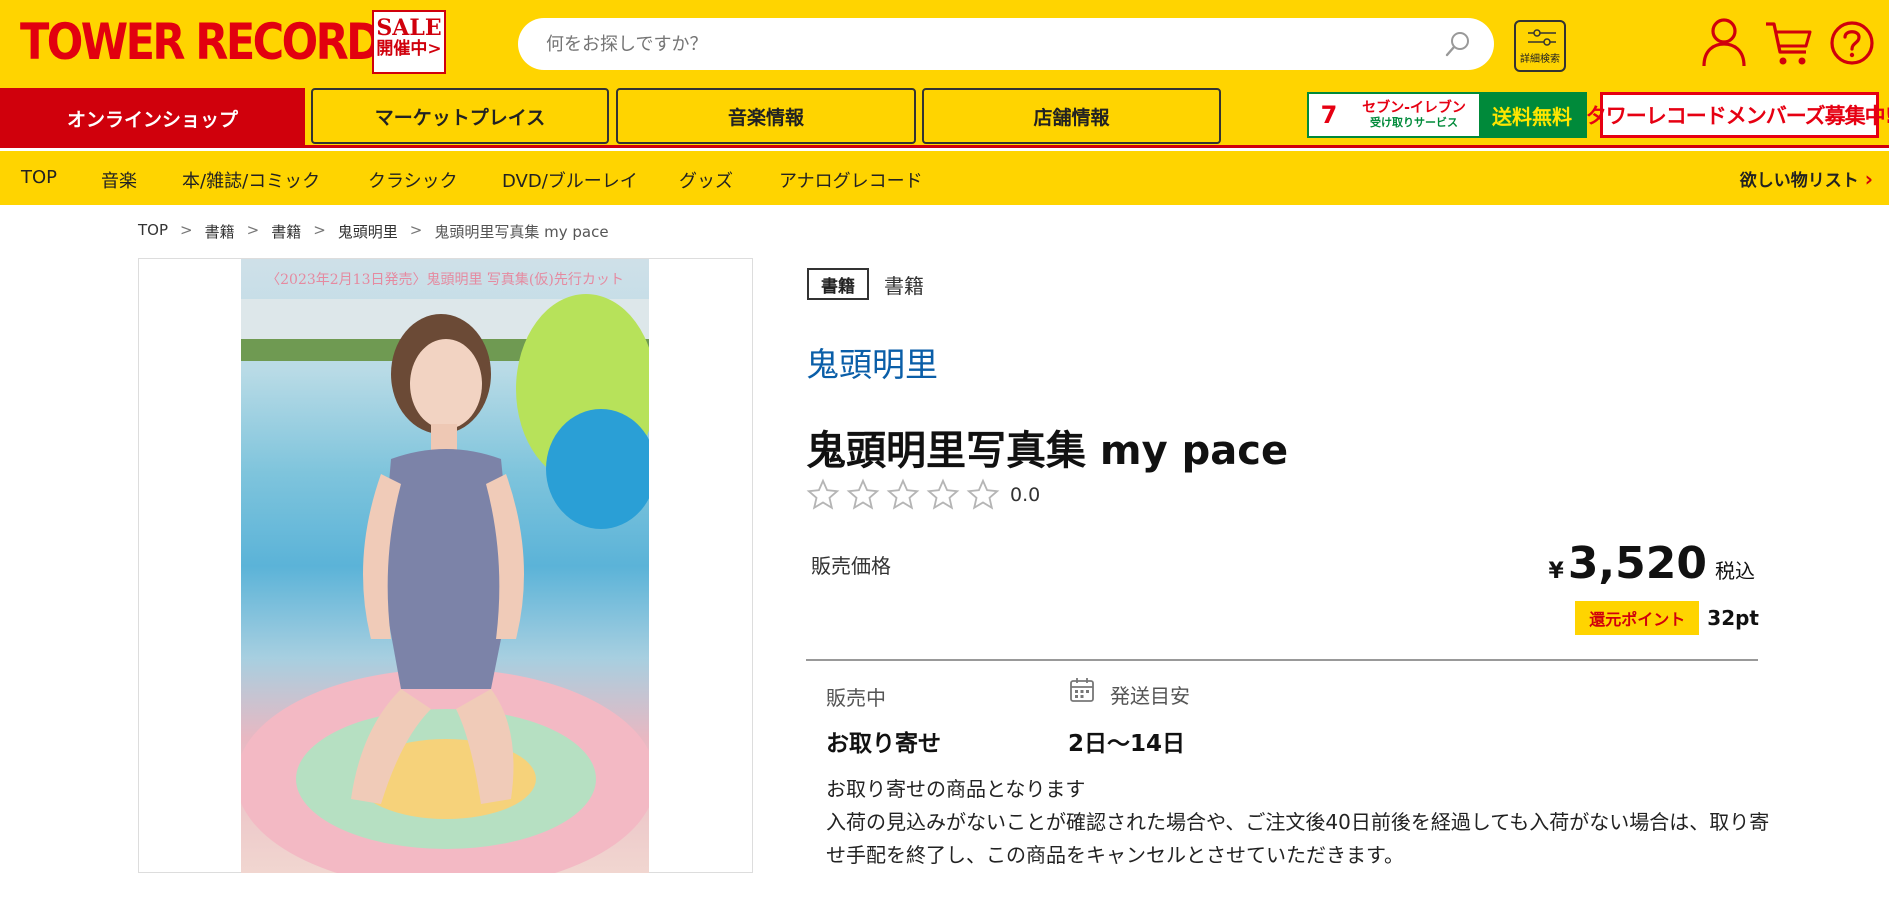  I want to click on search-bar, so click(1006, 44).